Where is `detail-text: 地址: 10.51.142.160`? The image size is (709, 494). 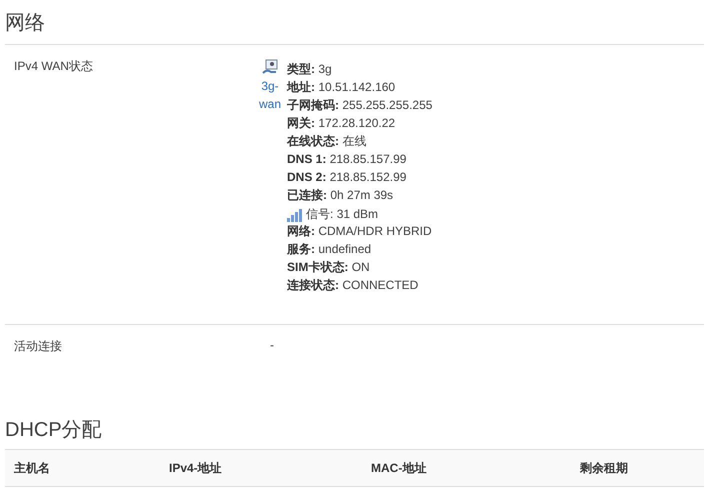
detail-text: 地址: 10.51.142.160 is located at coordinates (341, 87).